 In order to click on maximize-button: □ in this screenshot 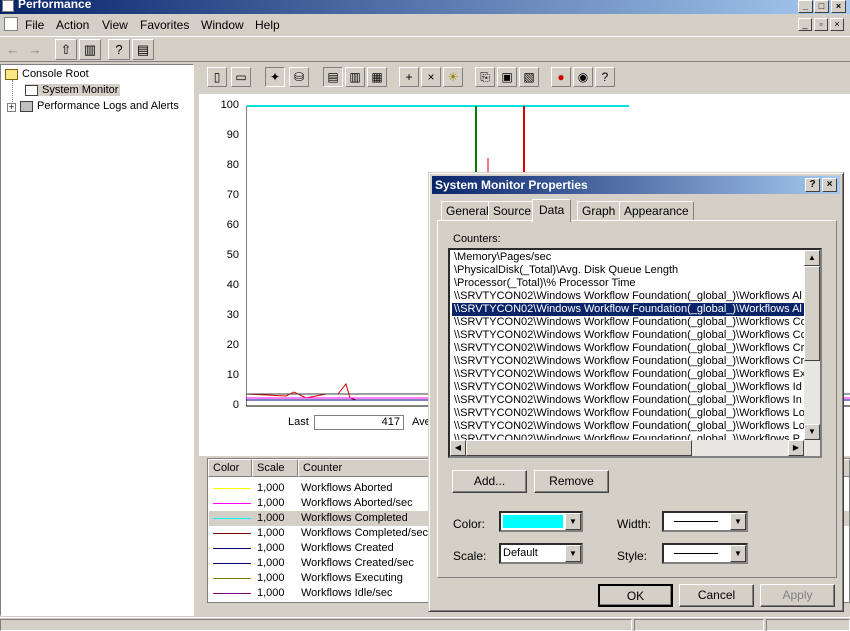, I will do `click(821, 6)`.